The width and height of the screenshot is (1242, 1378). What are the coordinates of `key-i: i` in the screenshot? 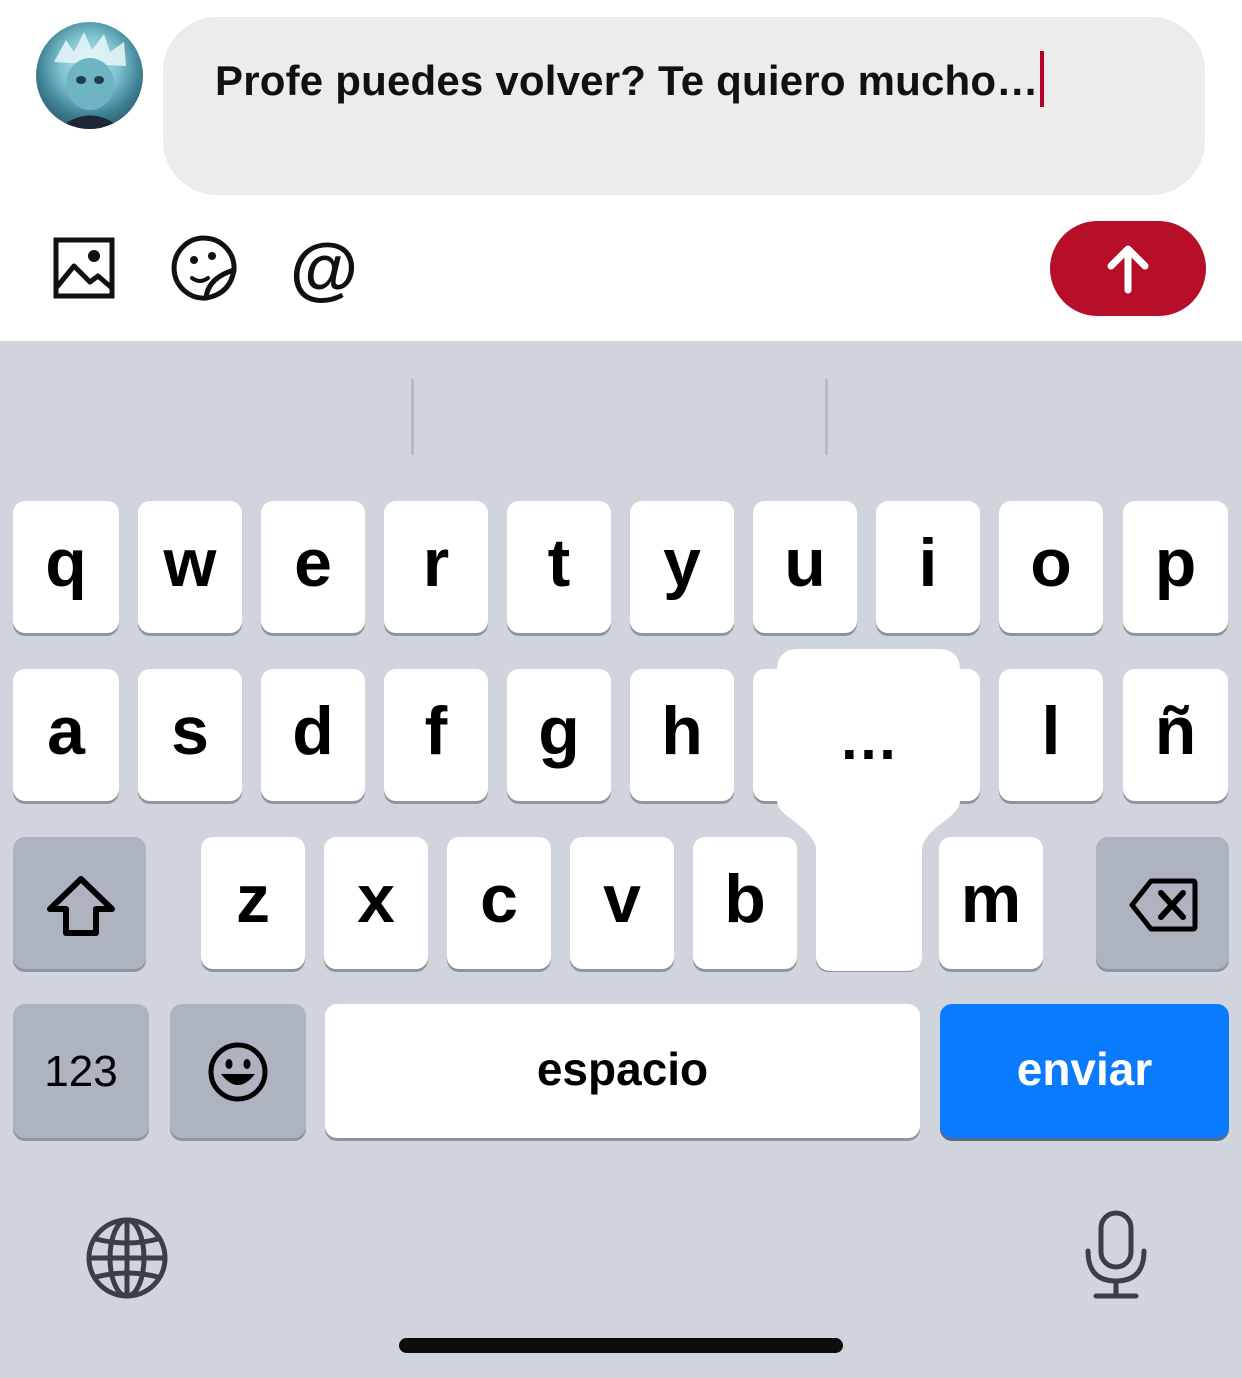 It's located at (928, 567).